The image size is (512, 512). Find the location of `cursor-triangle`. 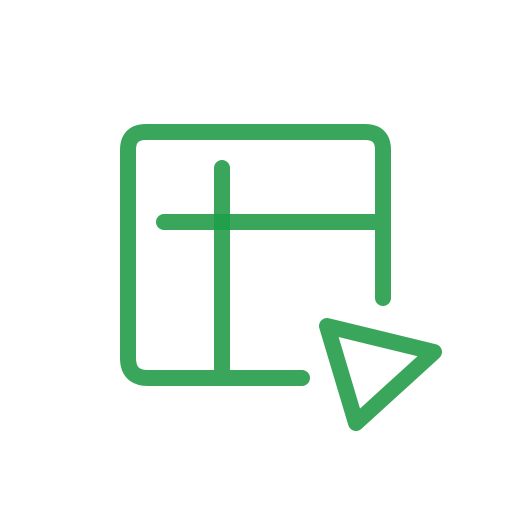

cursor-triangle is located at coordinates (380, 374).